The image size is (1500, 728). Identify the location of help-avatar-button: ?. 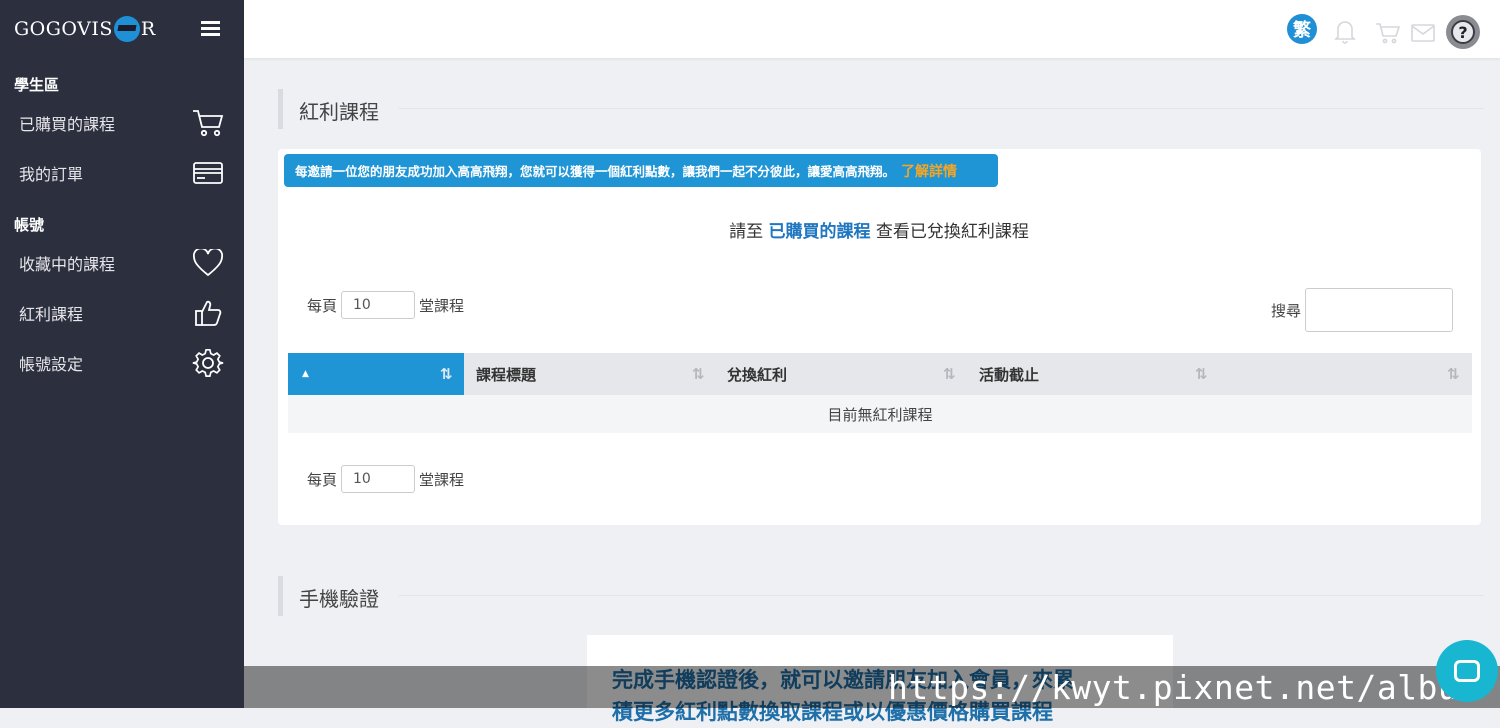
(1463, 32).